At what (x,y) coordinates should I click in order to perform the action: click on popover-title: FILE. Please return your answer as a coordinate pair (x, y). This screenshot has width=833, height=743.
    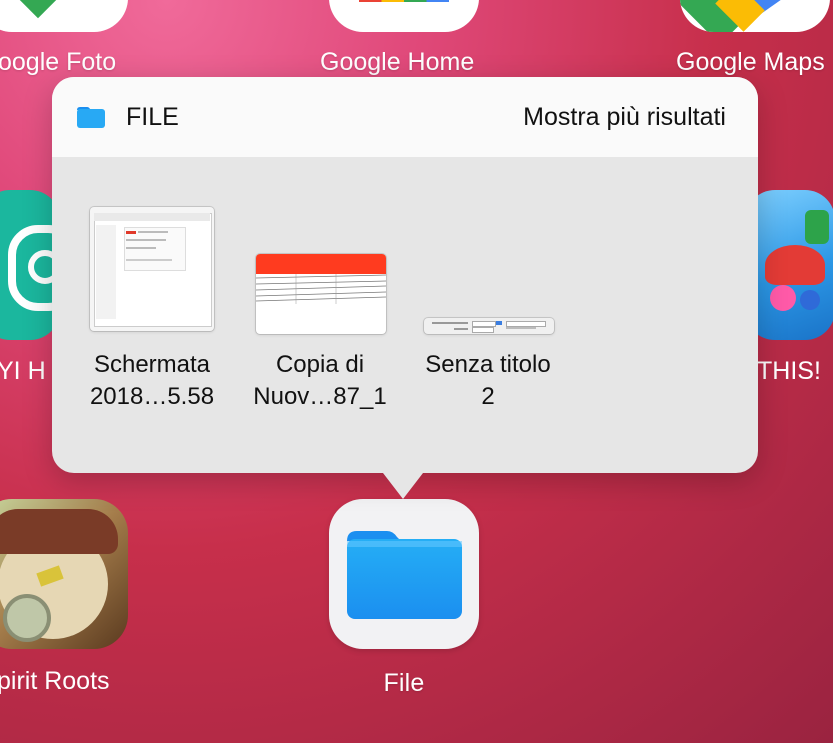
    Looking at the image, I should click on (127, 117).